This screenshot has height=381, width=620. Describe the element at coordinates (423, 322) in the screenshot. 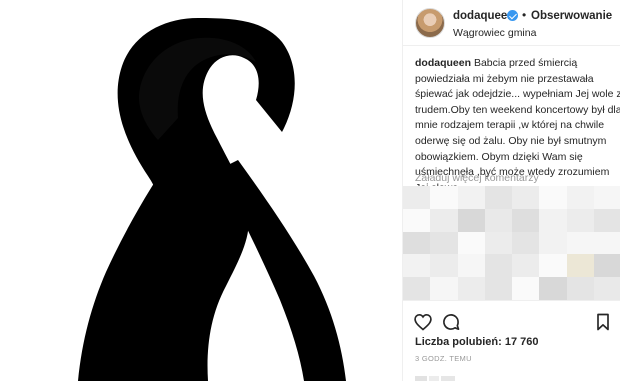

I see `heart-icon` at that location.